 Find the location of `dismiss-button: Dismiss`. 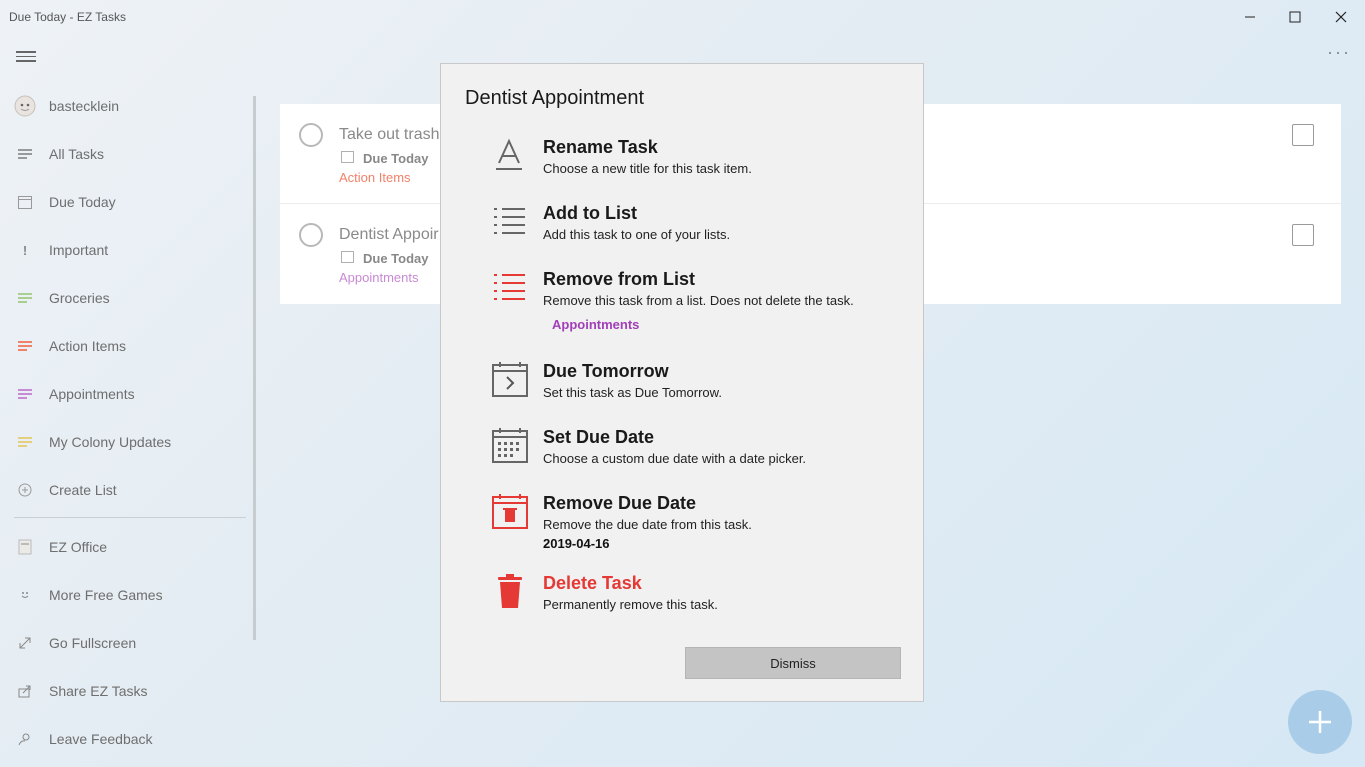

dismiss-button: Dismiss is located at coordinates (793, 663).